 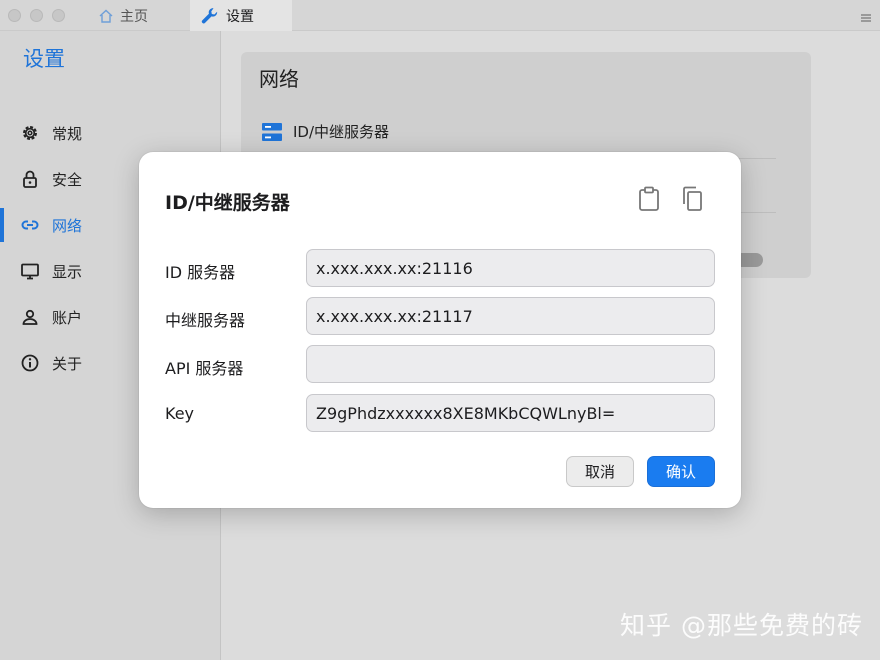 I want to click on minimize-window-button, so click(x=36, y=15).